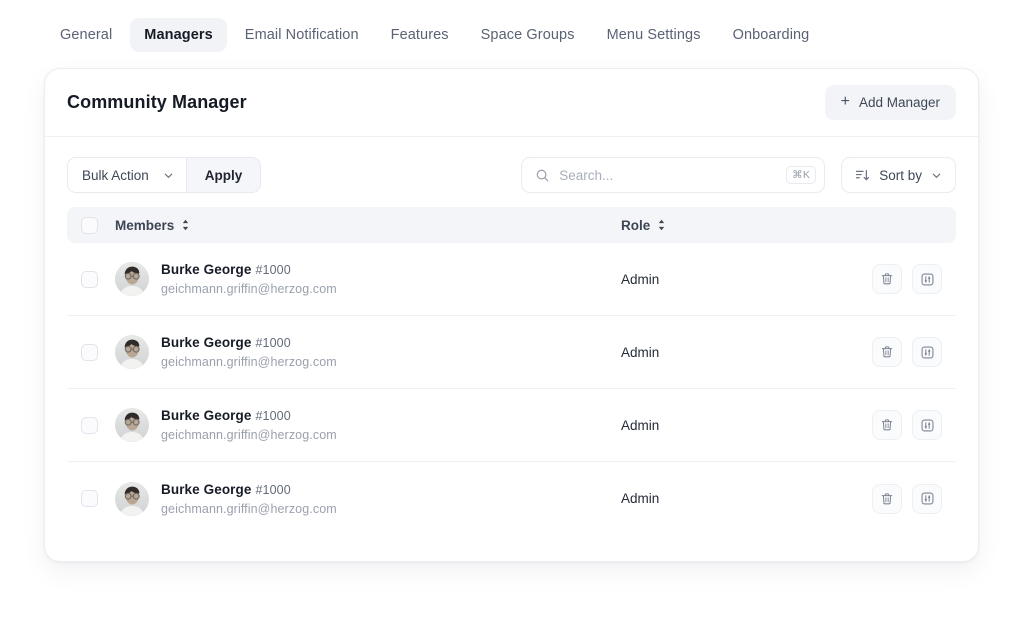 The height and width of the screenshot is (618, 1024). I want to click on tab-general: General, so click(86, 35).